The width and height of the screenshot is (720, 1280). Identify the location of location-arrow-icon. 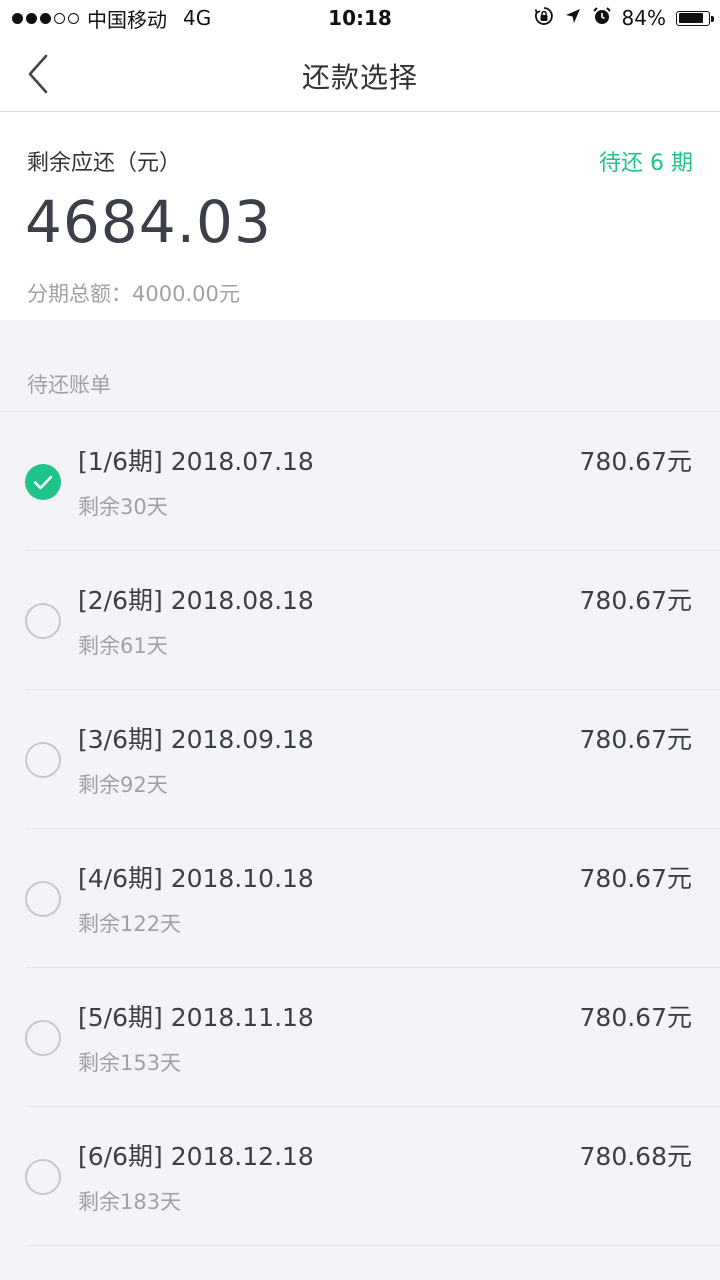
(573, 18).